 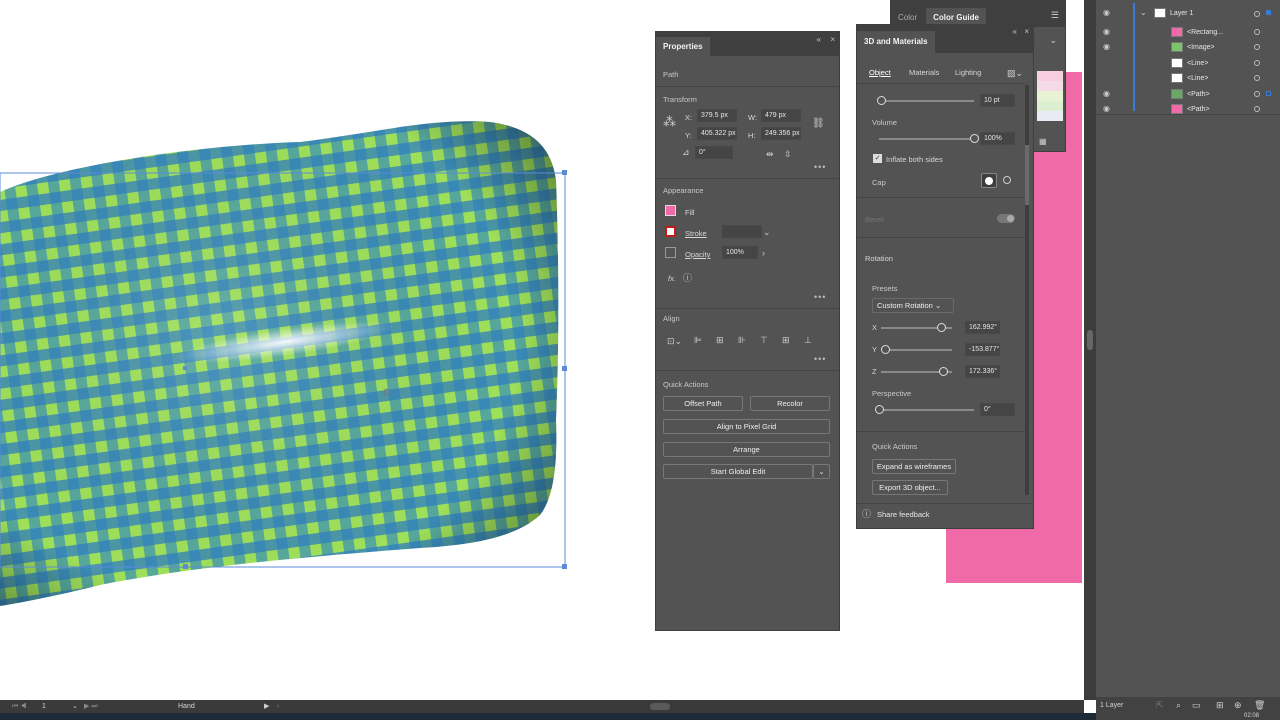 What do you see at coordinates (997, 138) in the screenshot?
I see `volume-field: 100%` at bounding box center [997, 138].